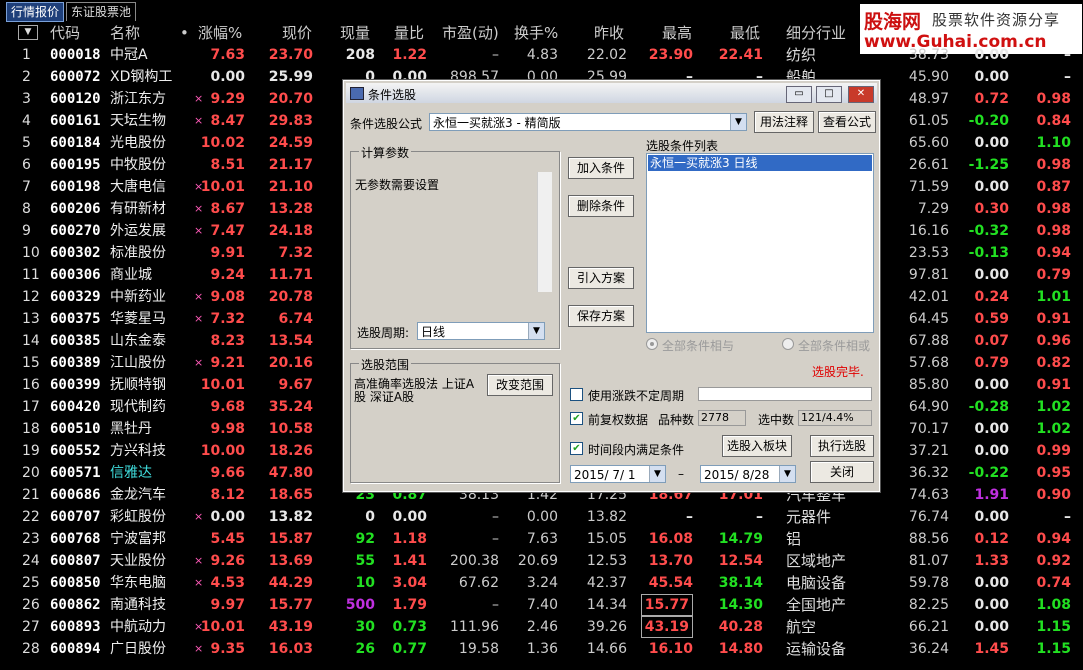 The width and height of the screenshot is (1083, 670). I want to click on prev-close: 42.37, so click(606, 583).